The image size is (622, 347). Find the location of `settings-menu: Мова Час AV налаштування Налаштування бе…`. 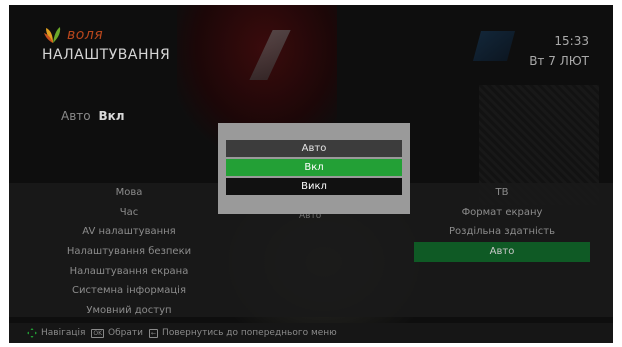

settings-menu: Мова Час AV налаштування Налаштування бе… is located at coordinates (129, 252).